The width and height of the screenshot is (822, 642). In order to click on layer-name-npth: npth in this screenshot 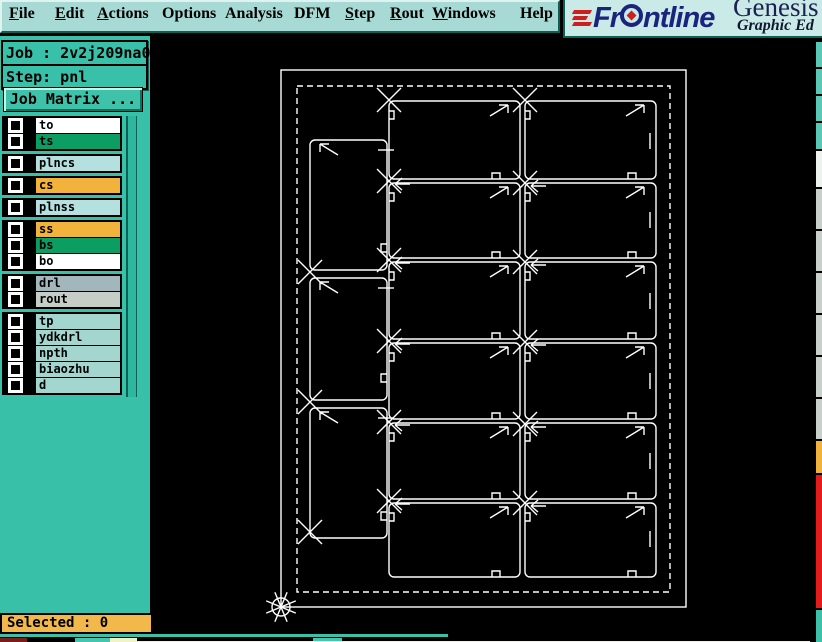, I will do `click(78, 353)`.